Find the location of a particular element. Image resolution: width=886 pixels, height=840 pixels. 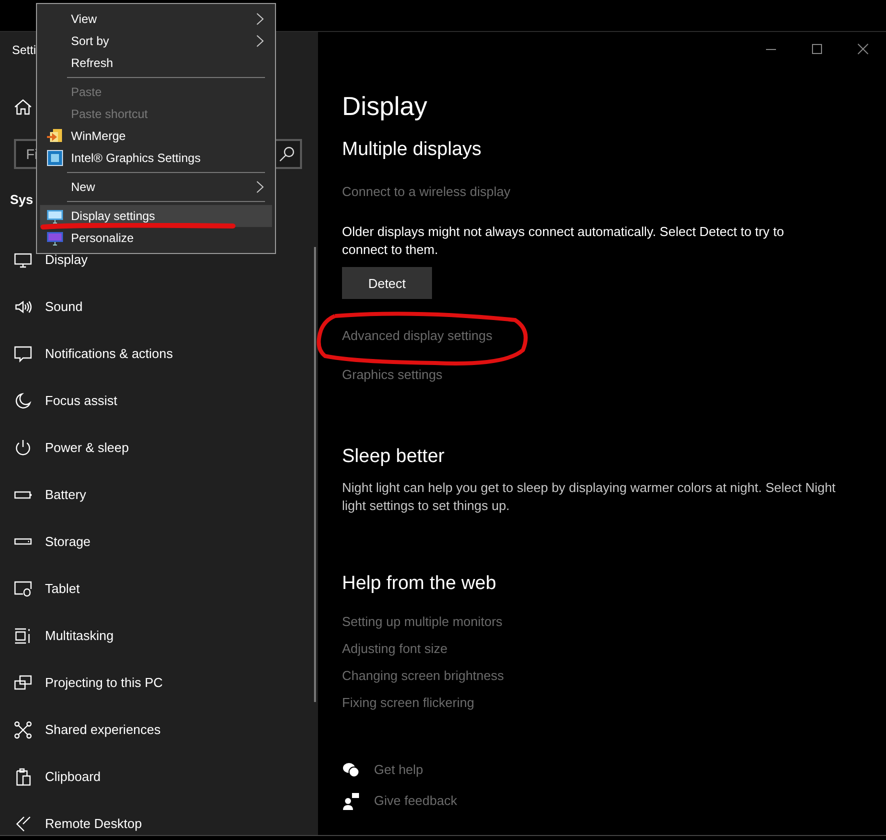

network-icon is located at coordinates (23, 729).